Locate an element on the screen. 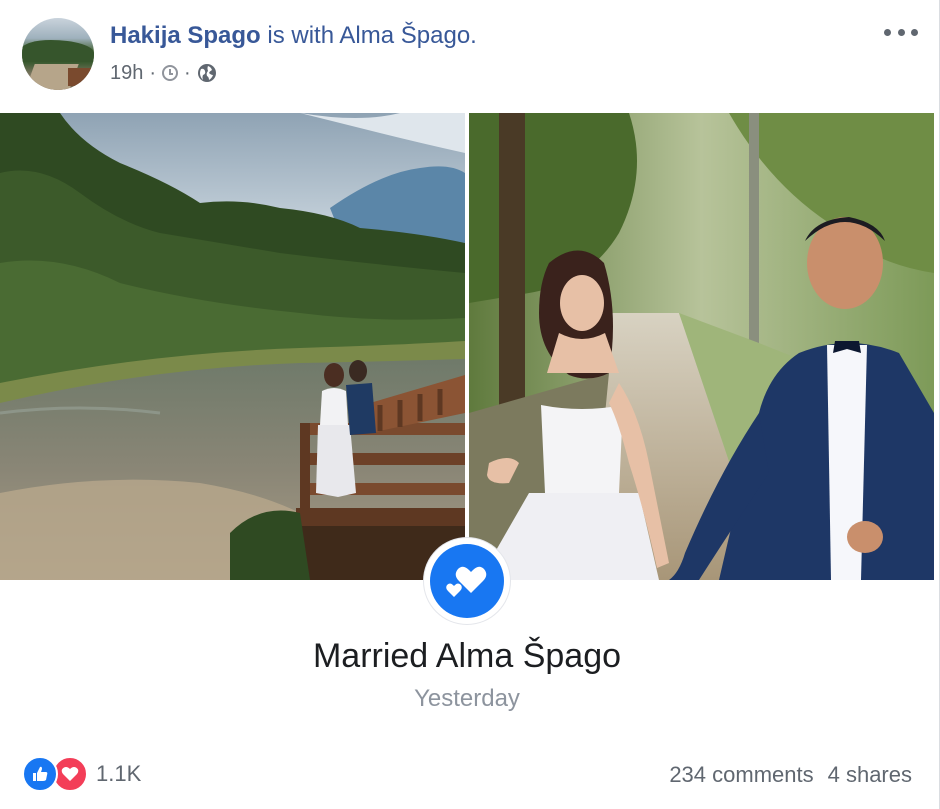 This screenshot has width=940, height=809. heart-icon is located at coordinates (70, 774).